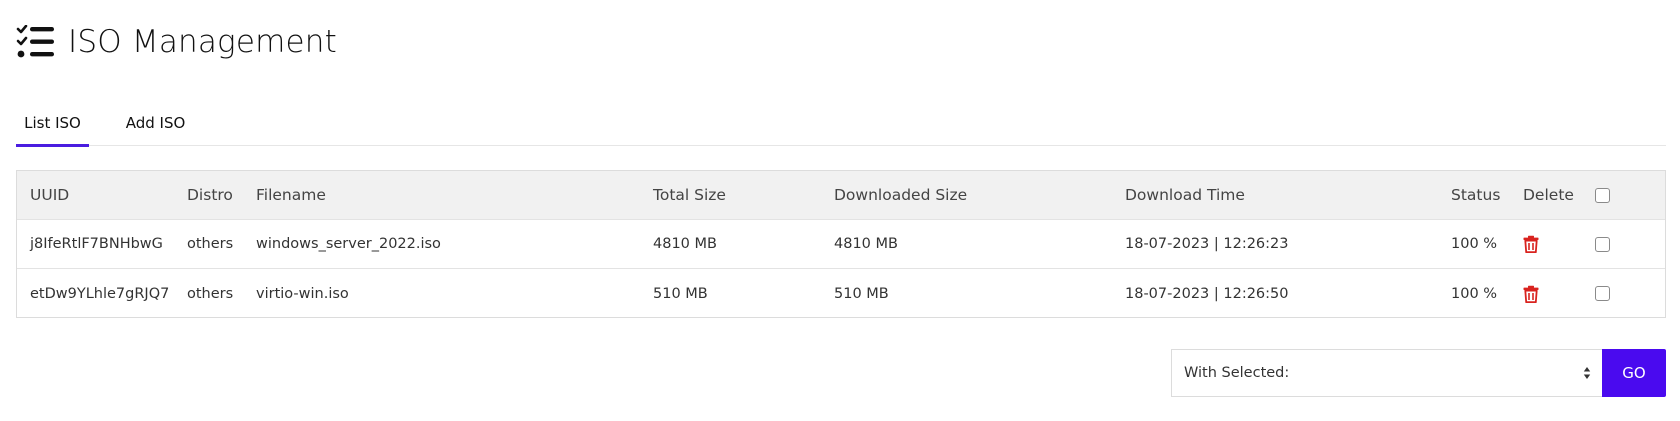 This screenshot has width=1680, height=421. I want to click on column-header-filename: Filename, so click(291, 195).